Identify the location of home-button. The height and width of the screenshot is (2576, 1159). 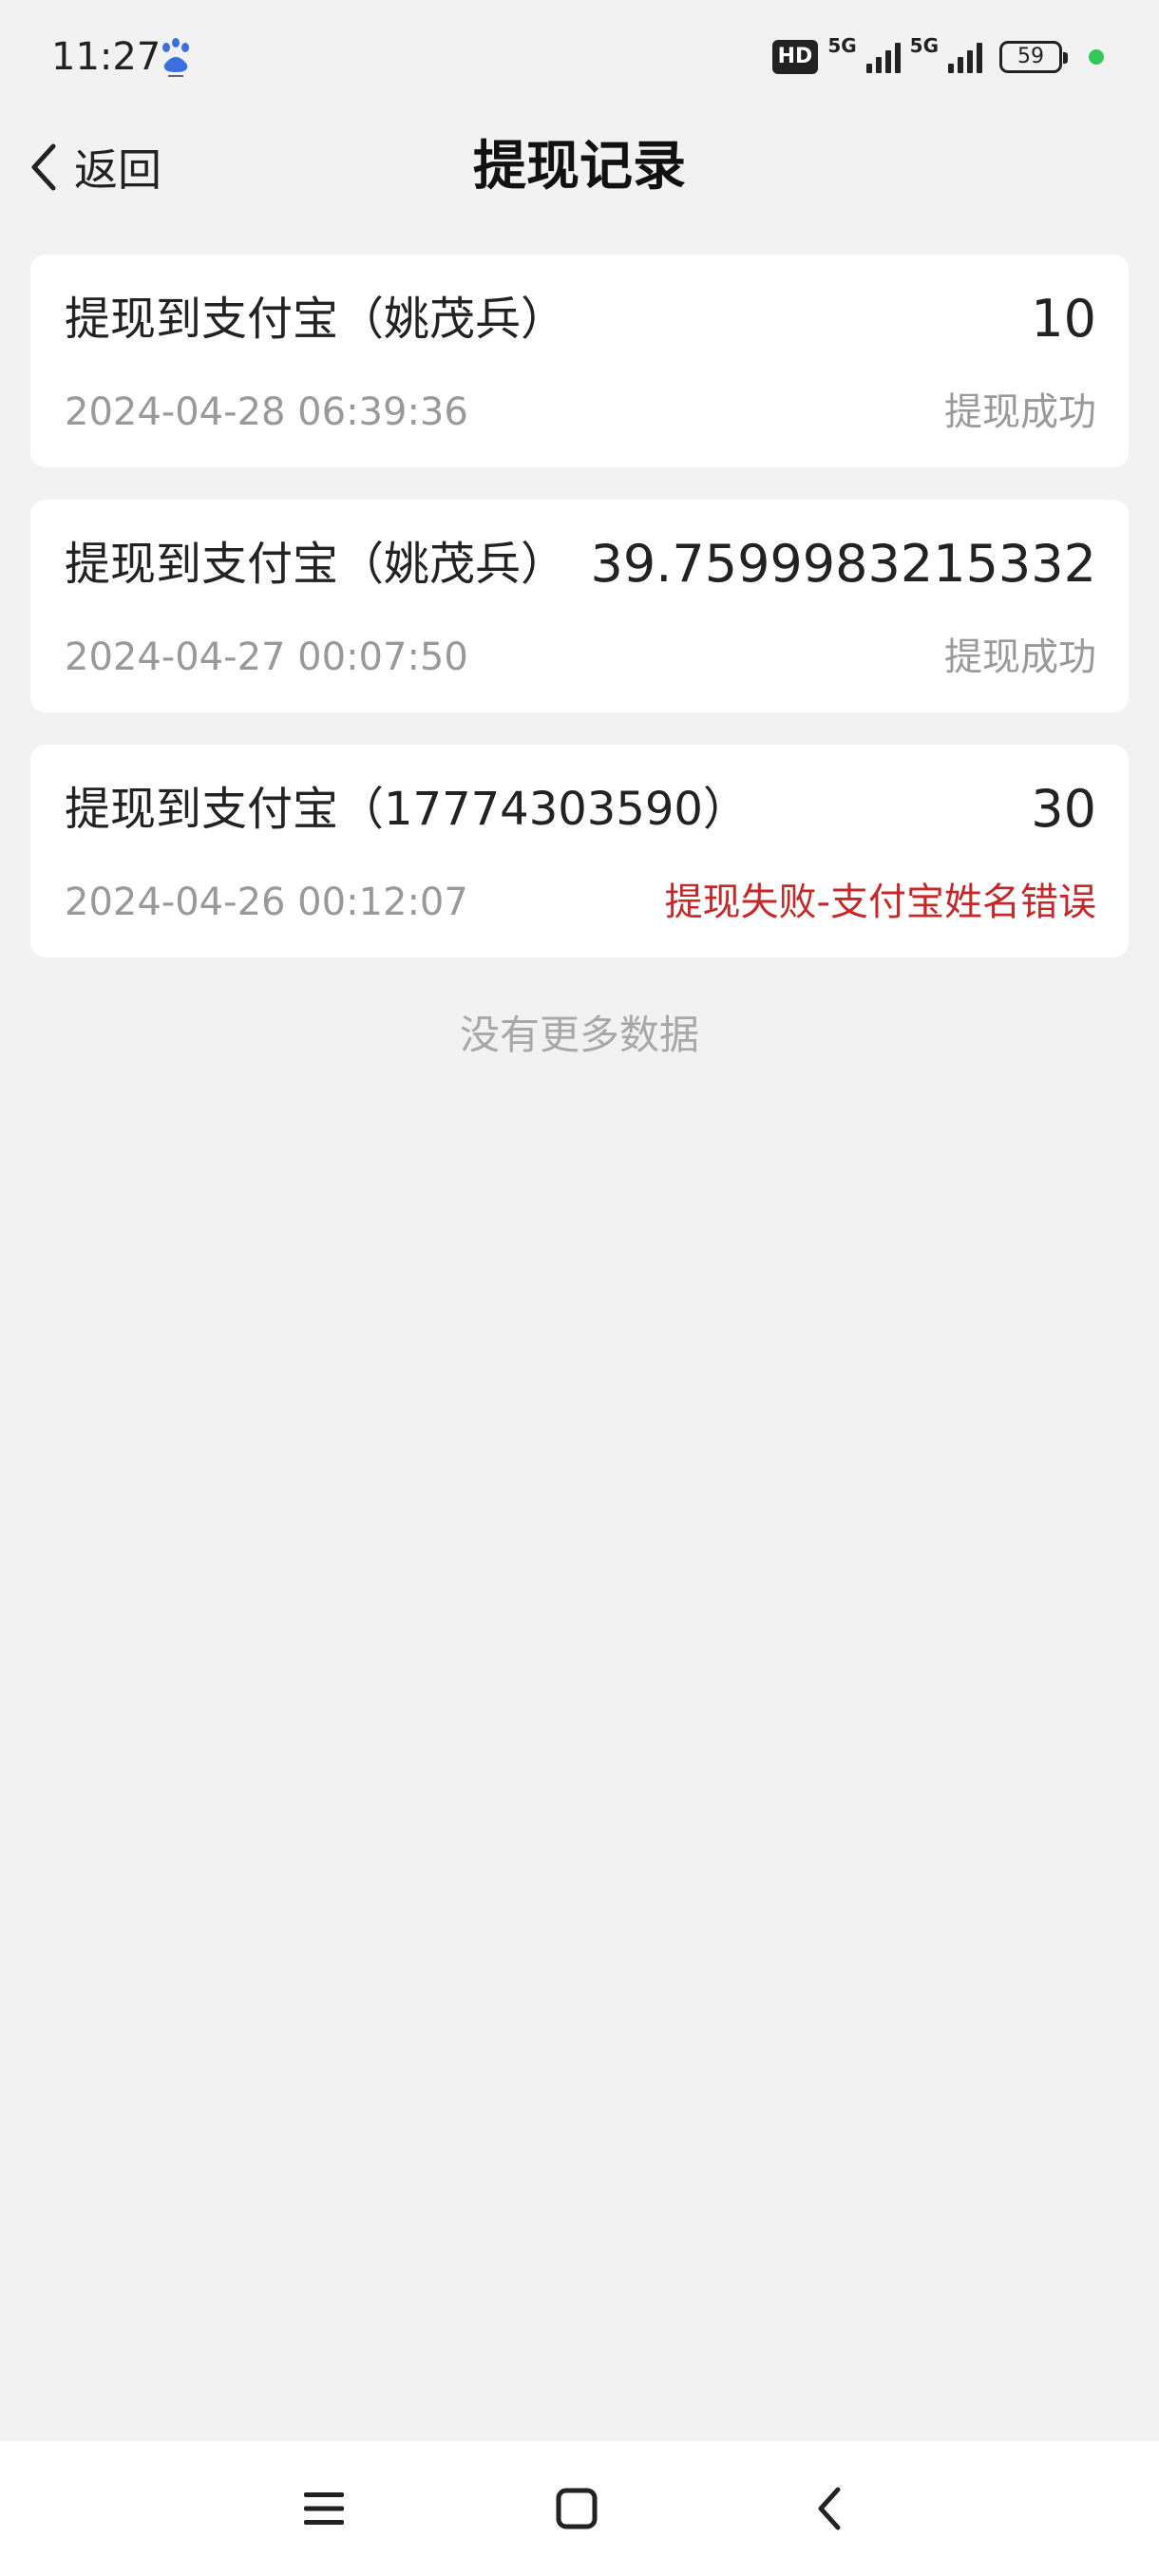
(576, 2508).